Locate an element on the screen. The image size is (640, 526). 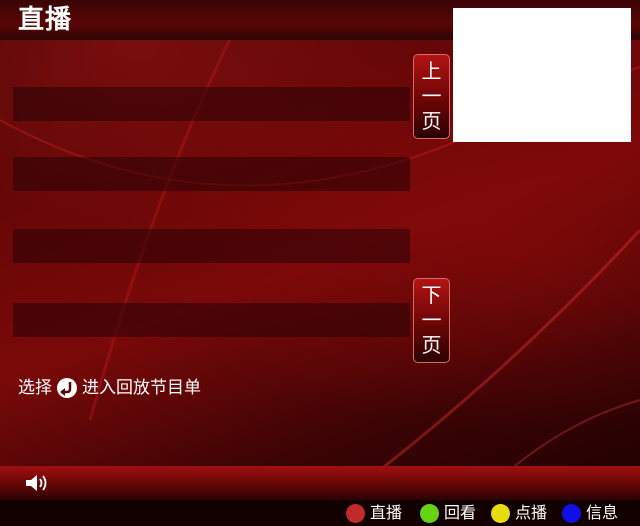
legend-replay: 回看 is located at coordinates (448, 513).